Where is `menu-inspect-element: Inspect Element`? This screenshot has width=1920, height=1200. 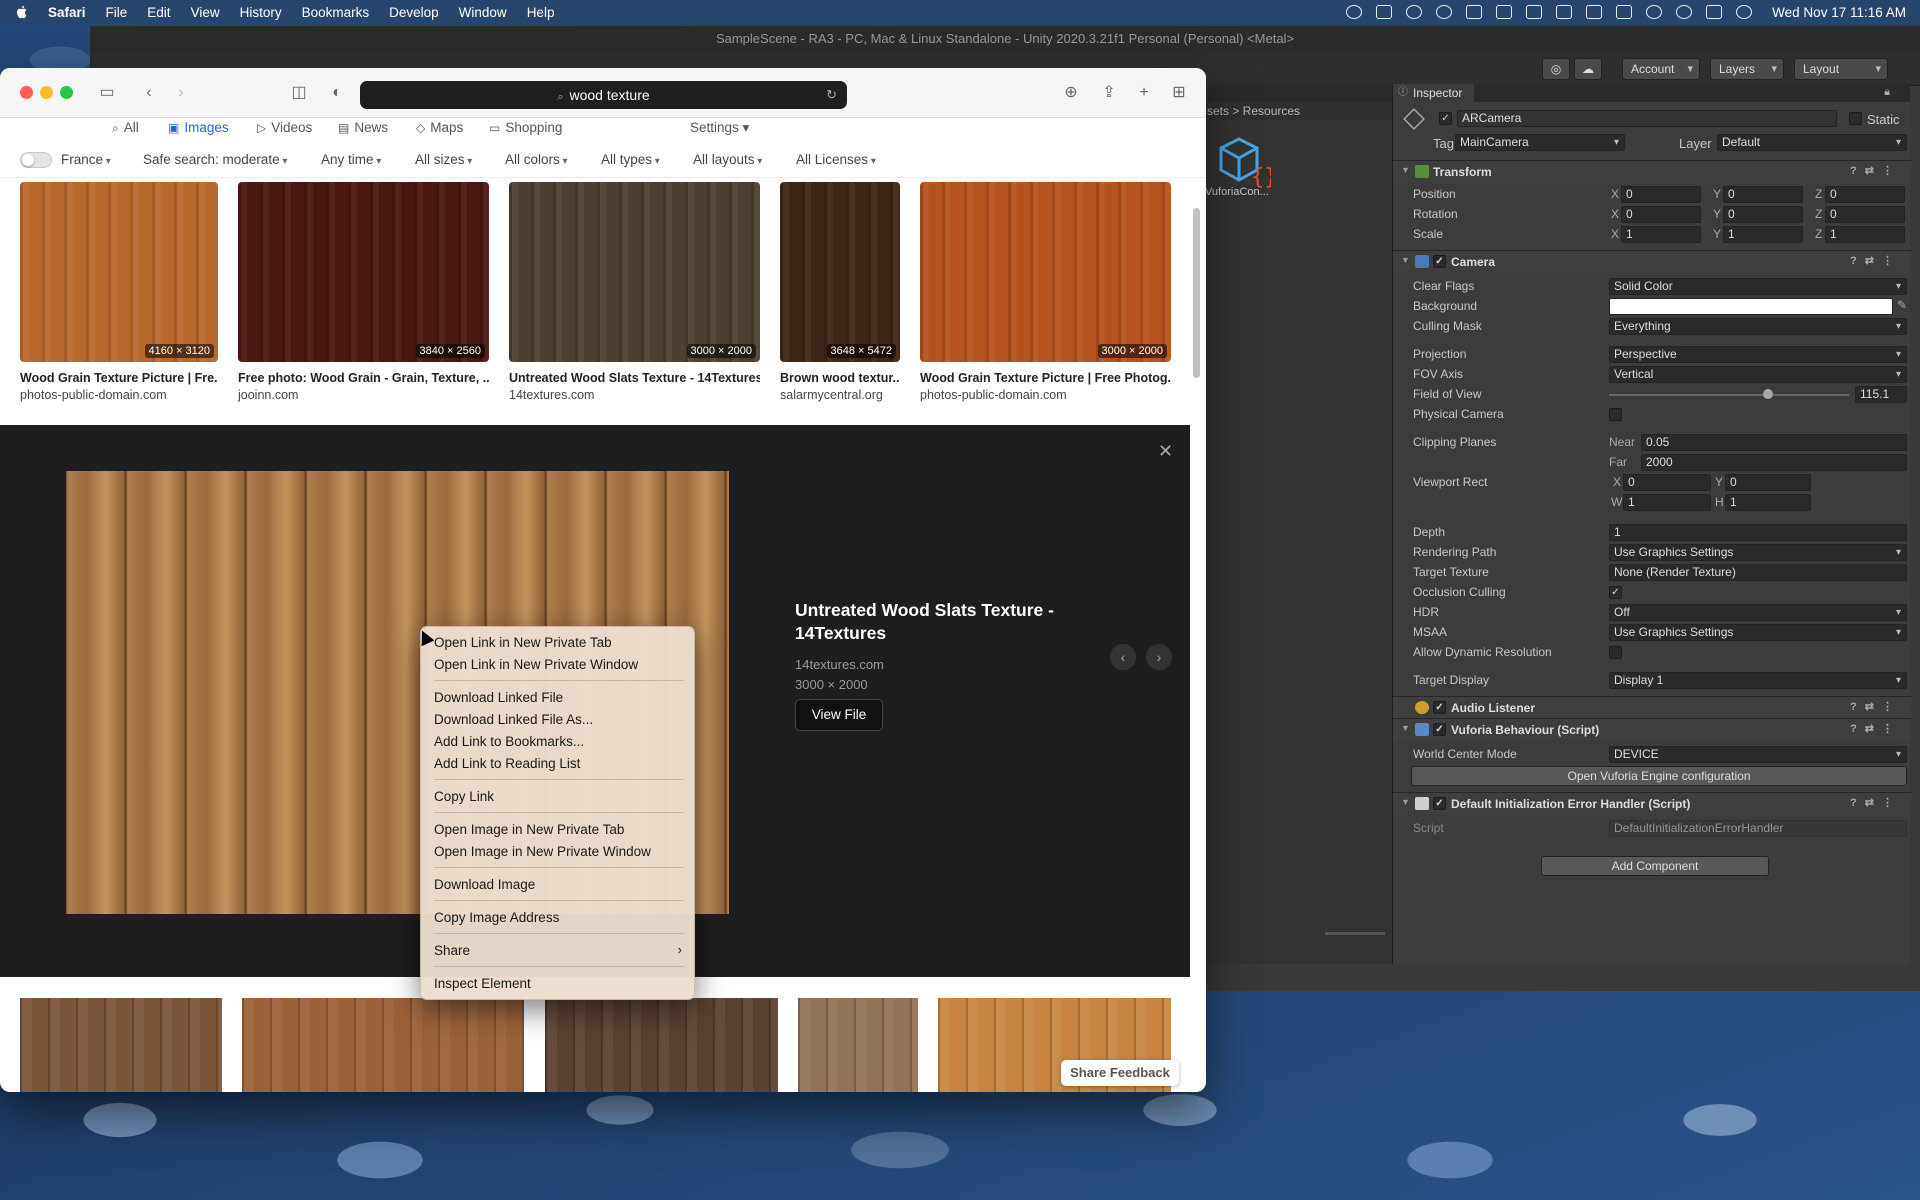
menu-inspect-element: Inspect Element is located at coordinates (482, 983).